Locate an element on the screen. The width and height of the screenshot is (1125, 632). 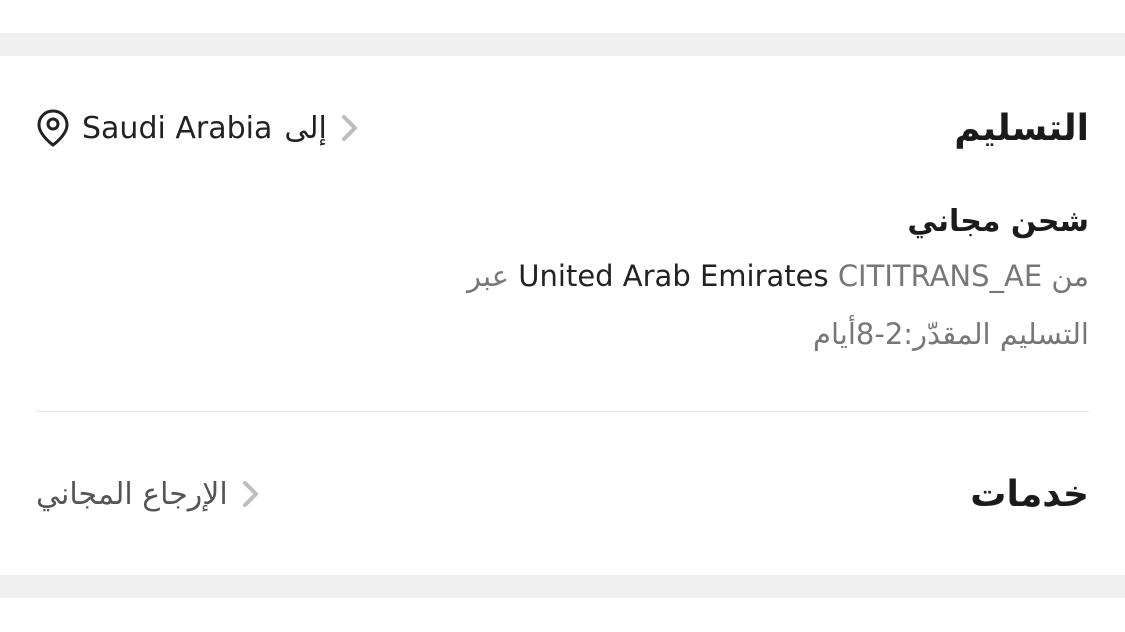
ship-to-selector: Saudi Arabia إلى is located at coordinates (198, 128).